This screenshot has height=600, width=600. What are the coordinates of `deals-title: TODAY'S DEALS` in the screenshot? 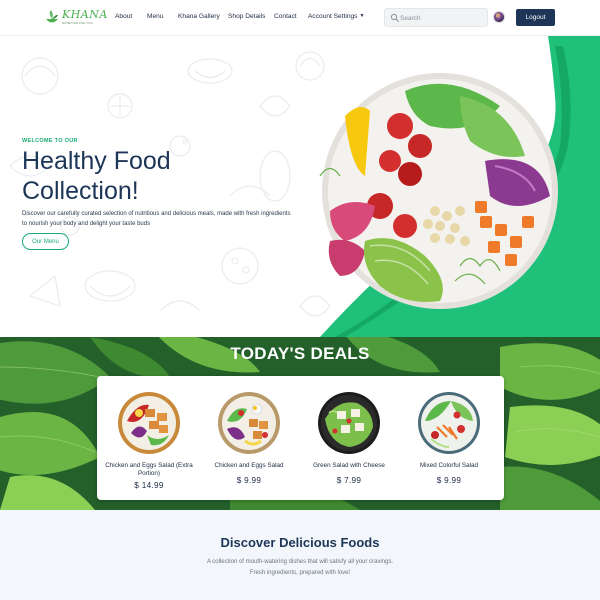 It's located at (300, 353).